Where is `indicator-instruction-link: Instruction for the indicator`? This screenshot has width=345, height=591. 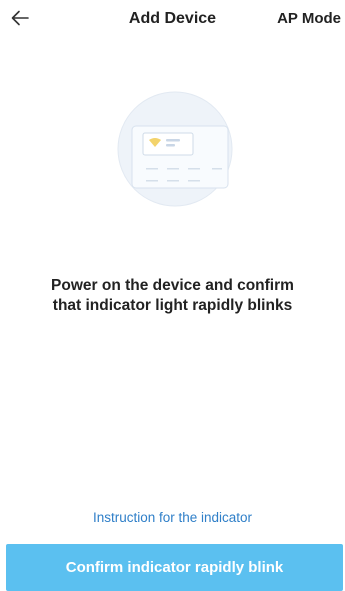 indicator-instruction-link: Instruction for the indicator is located at coordinates (172, 517).